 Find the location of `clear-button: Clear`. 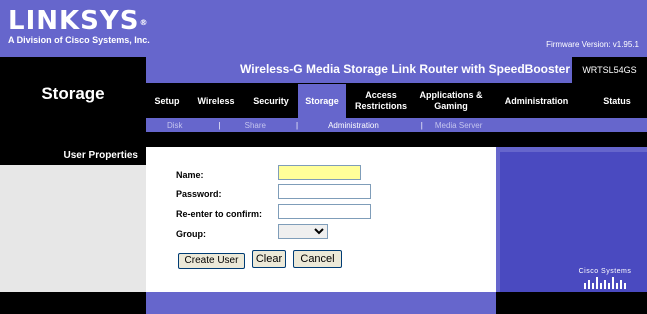

clear-button: Clear is located at coordinates (269, 259).